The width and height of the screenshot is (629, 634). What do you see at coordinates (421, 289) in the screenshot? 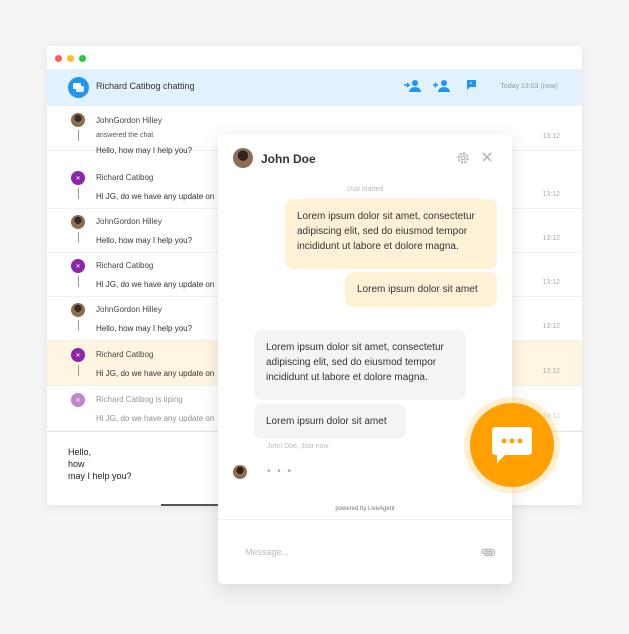
I see `outgoing-message: Lorem ipsum dolor sit amet` at bounding box center [421, 289].